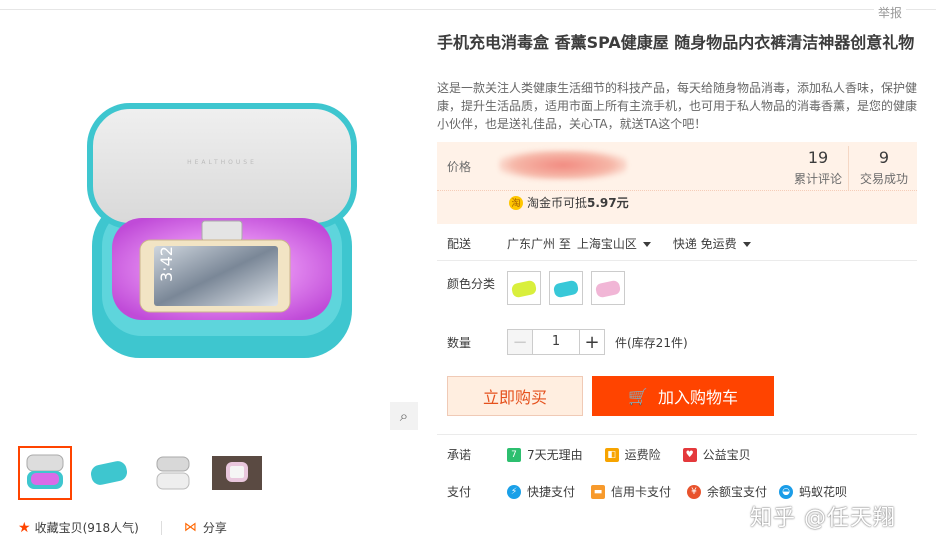  What do you see at coordinates (471, 284) in the screenshot?
I see `color-label: 颜色分类` at bounding box center [471, 284].